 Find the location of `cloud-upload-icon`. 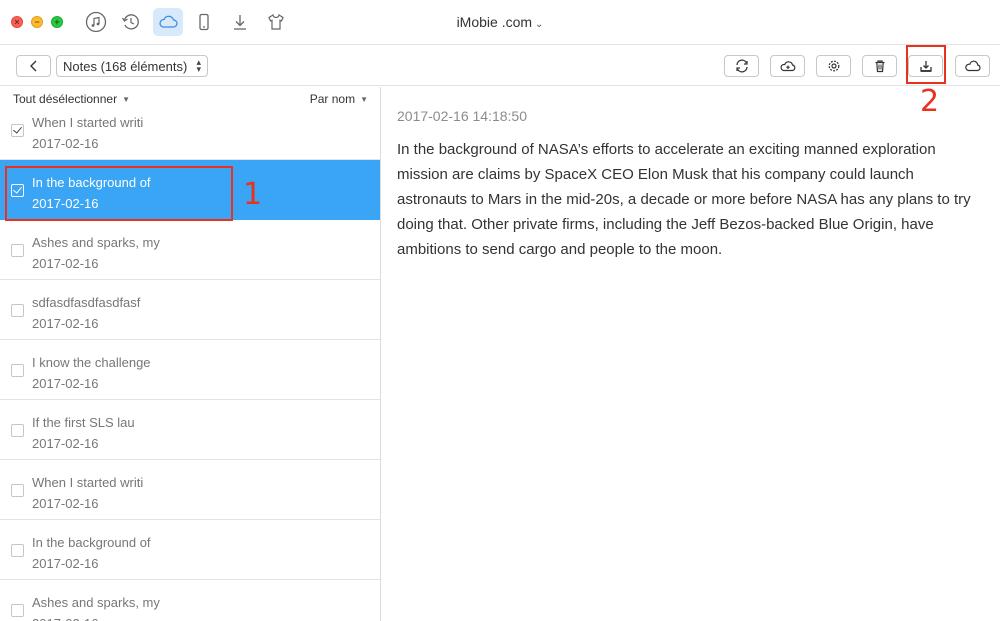

cloud-upload-icon is located at coordinates (787, 66).